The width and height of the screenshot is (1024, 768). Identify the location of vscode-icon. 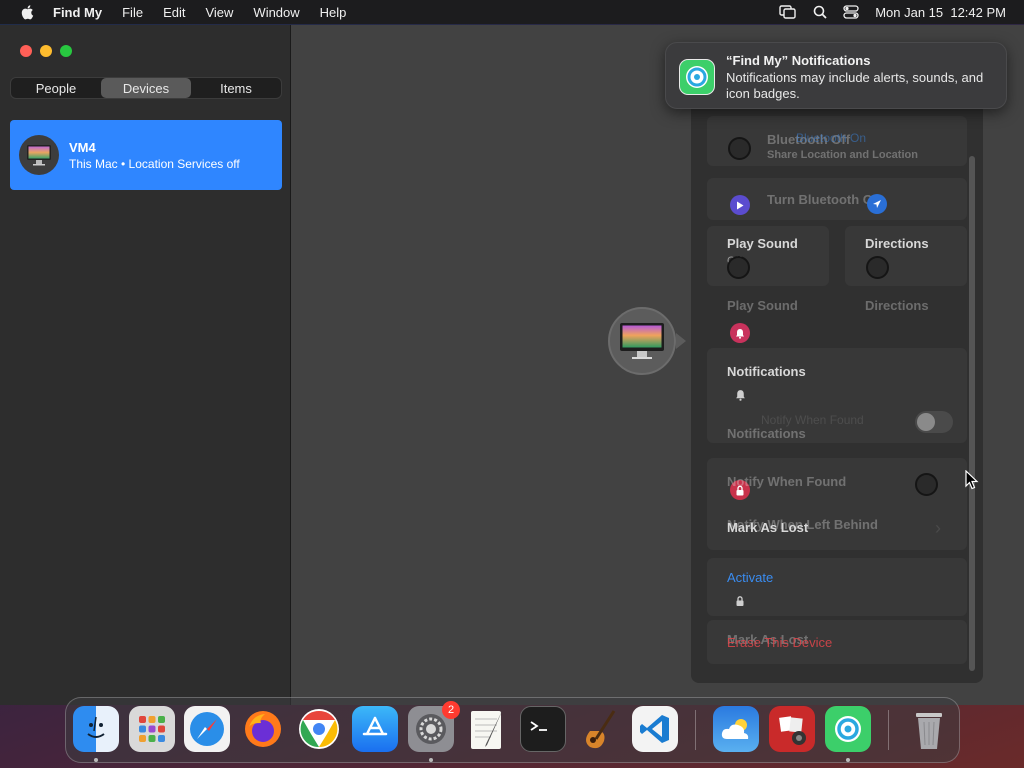
(655, 729).